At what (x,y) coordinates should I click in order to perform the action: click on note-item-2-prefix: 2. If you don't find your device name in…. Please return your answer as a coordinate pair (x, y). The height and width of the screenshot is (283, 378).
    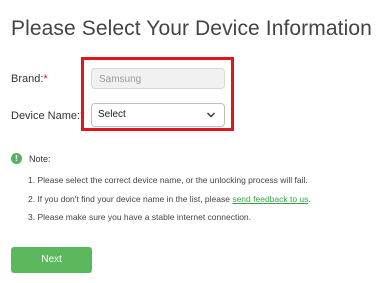
    Looking at the image, I should click on (130, 199).